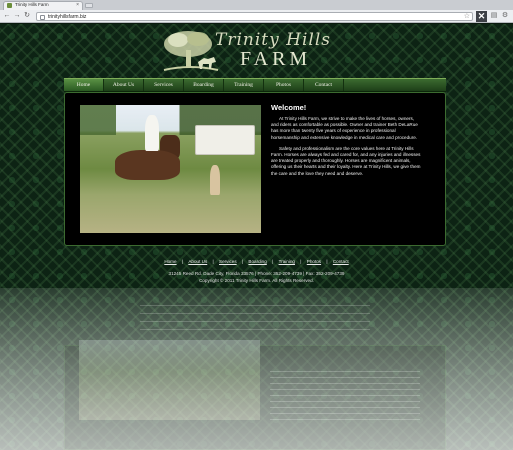 The width and height of the screenshot is (513, 450). I want to click on footer-link-photos: Photos, so click(314, 261).